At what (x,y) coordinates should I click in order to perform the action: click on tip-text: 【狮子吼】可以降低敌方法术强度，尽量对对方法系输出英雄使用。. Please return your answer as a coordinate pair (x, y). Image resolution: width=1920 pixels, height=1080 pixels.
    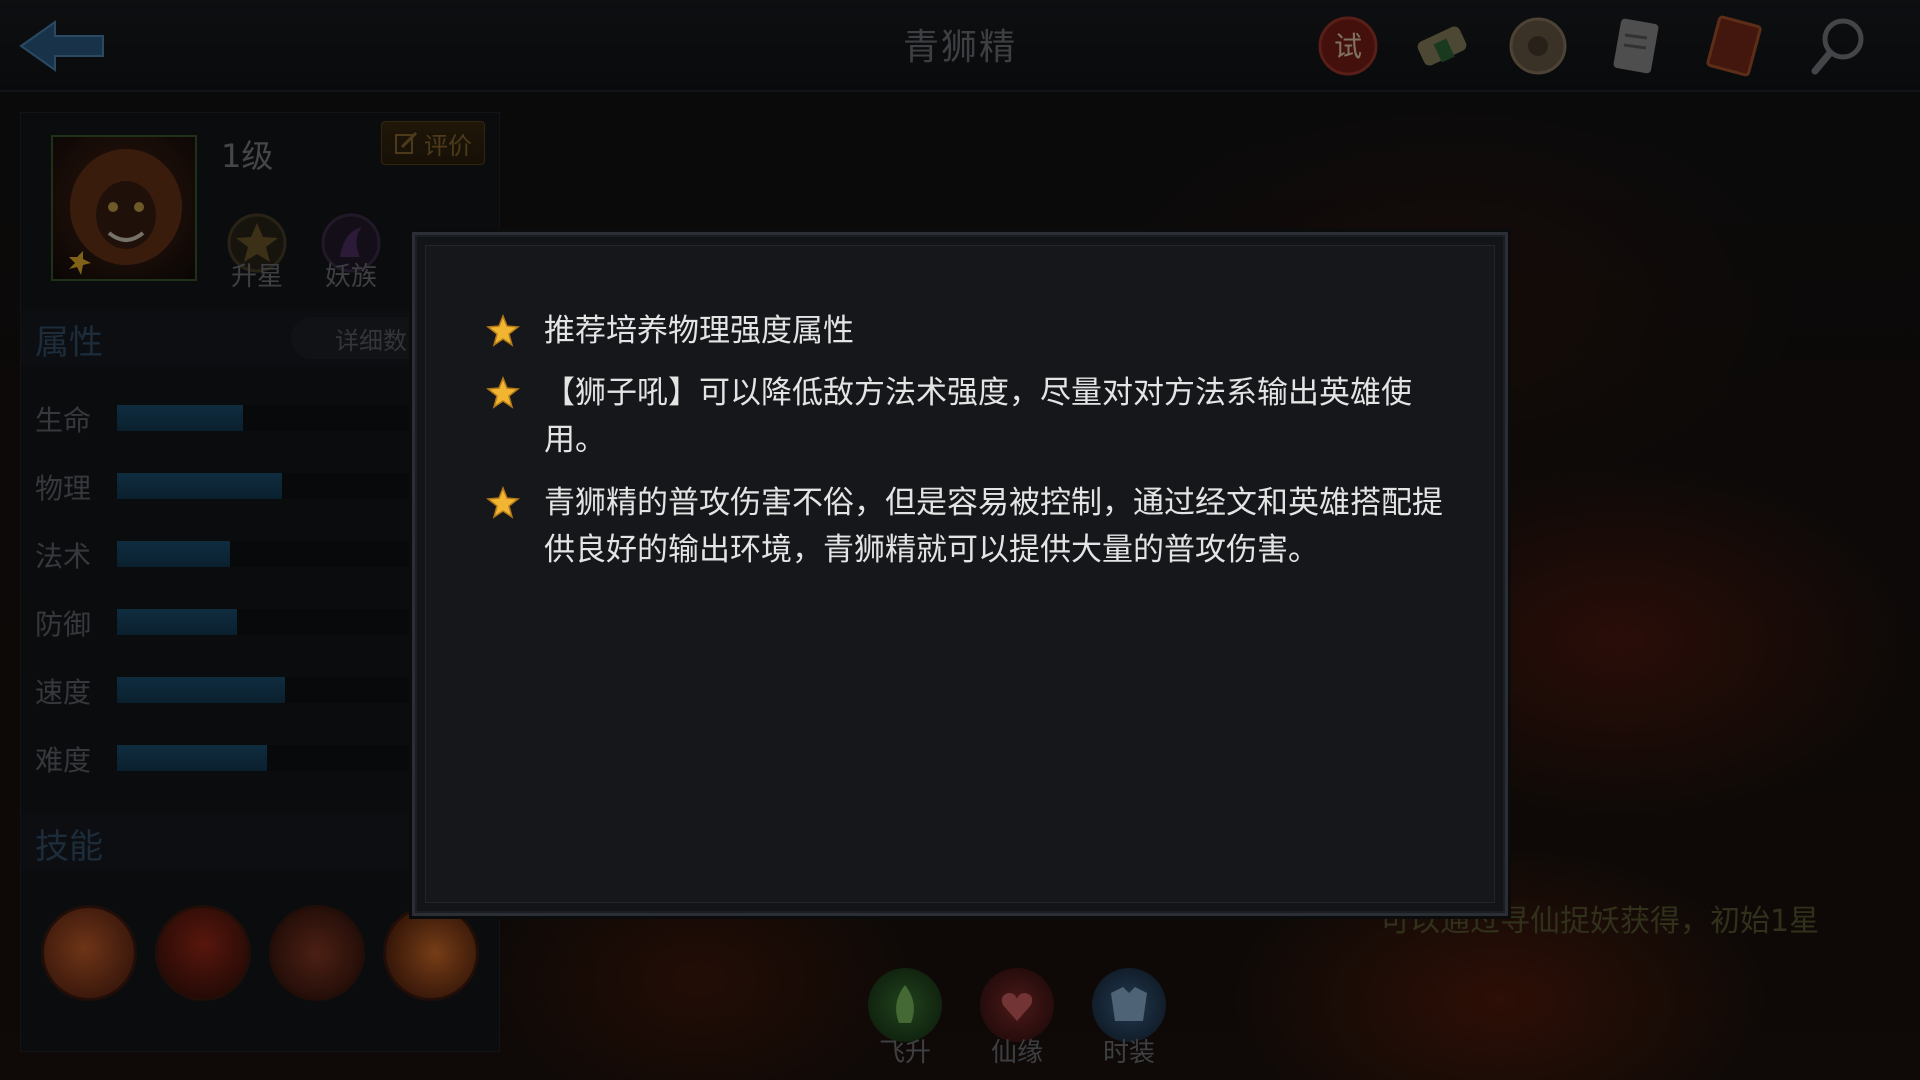
    Looking at the image, I should click on (978, 416).